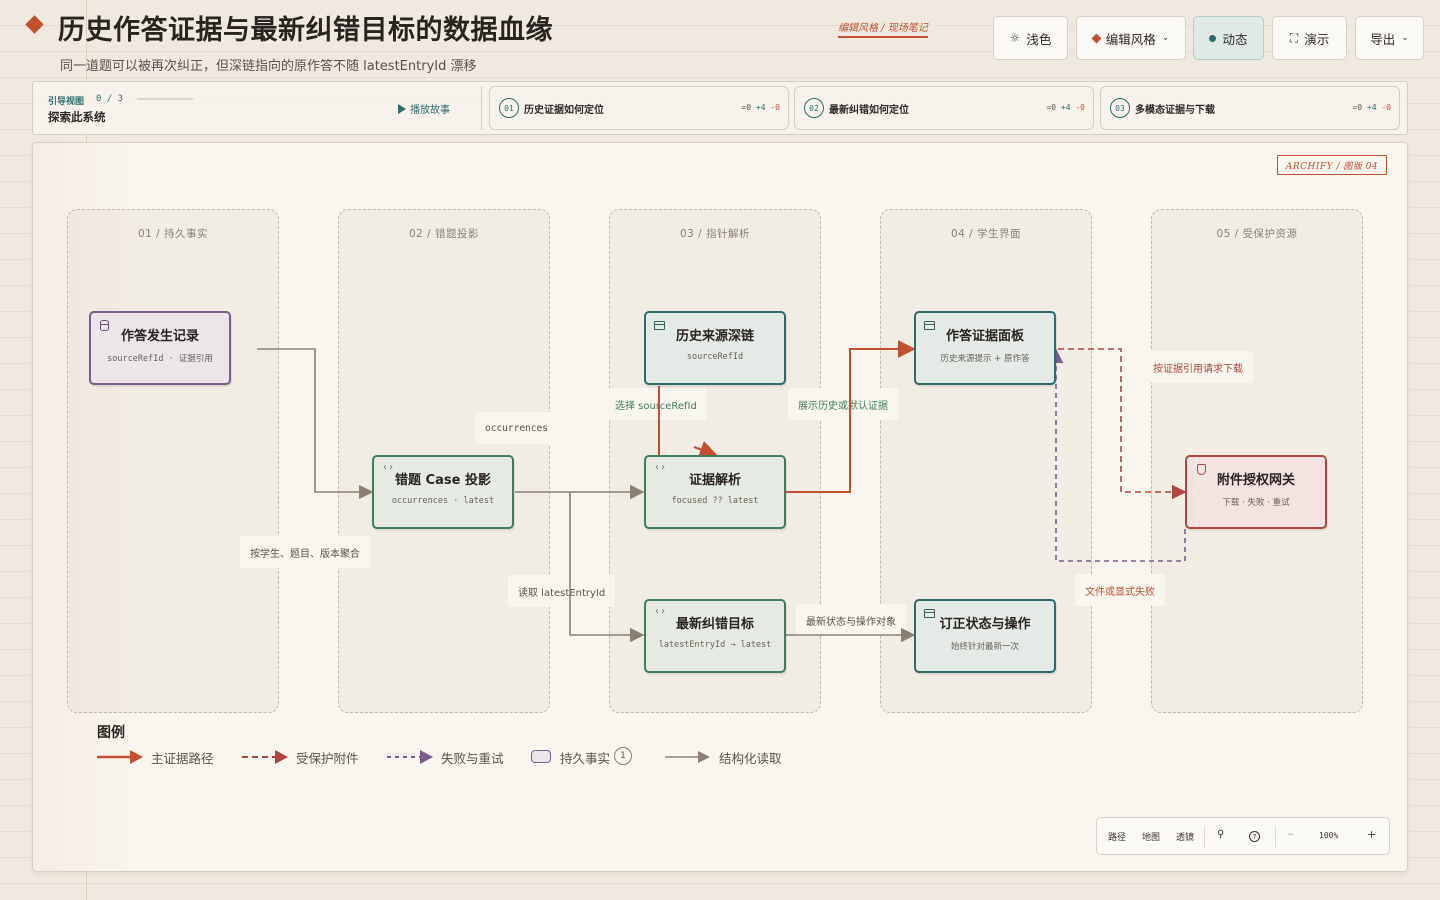  Describe the element at coordinates (66, 102) in the screenshot. I see `guide-label: 引导视图` at that location.